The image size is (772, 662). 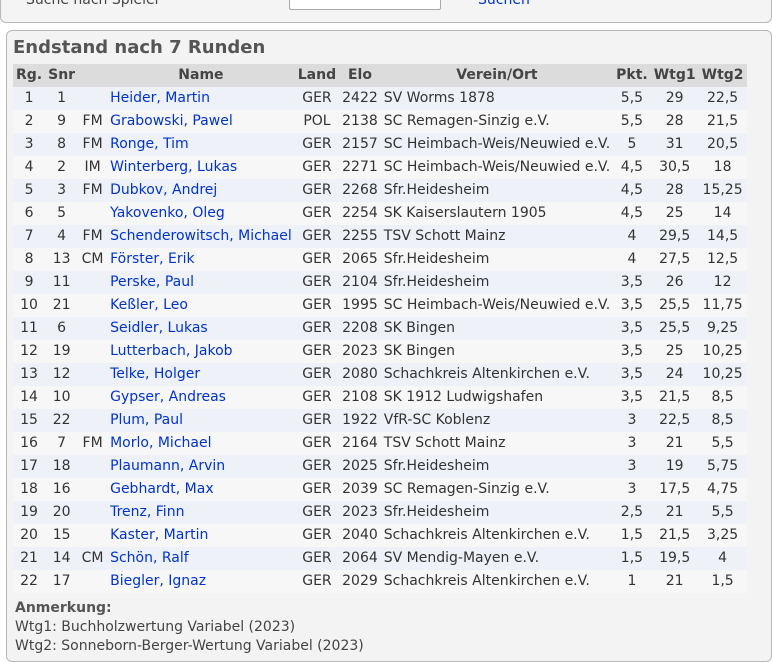 I want to click on cell-rank: 9, so click(x=29, y=282).